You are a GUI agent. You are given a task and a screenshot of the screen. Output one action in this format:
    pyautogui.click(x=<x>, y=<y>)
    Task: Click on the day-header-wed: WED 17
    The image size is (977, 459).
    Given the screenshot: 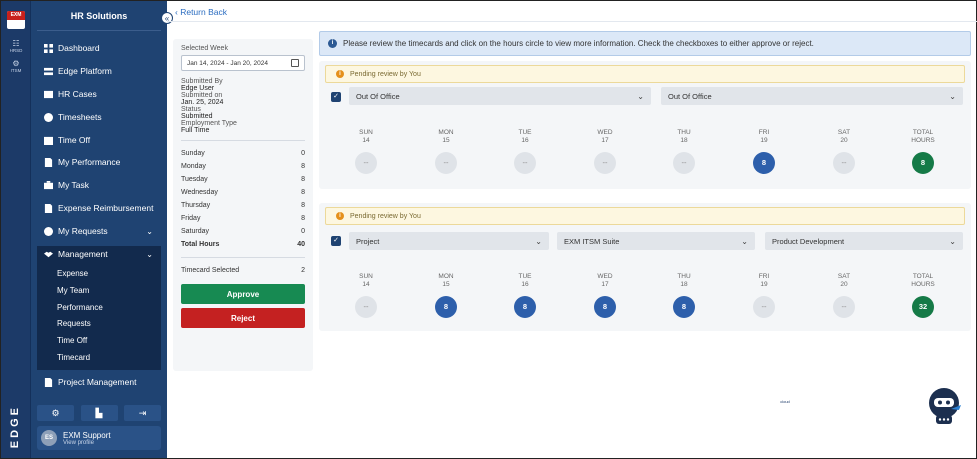 What is the action you would take?
    pyautogui.click(x=605, y=137)
    